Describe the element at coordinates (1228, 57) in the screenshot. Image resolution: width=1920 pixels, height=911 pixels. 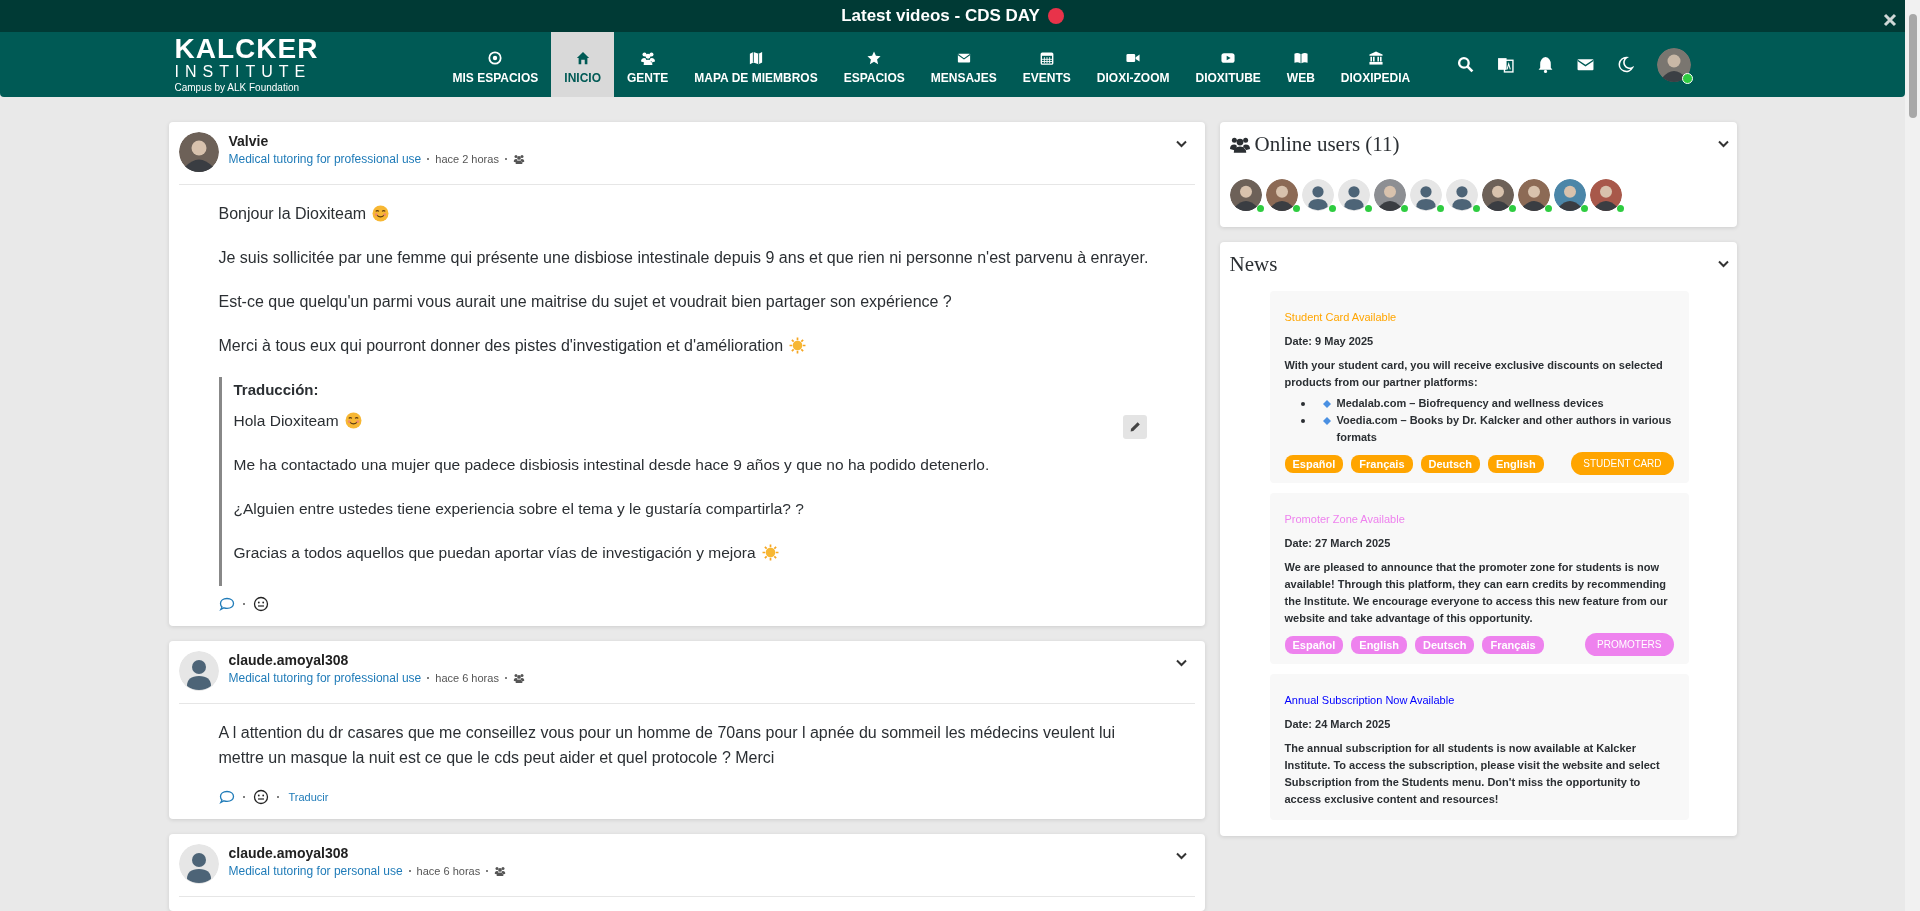
I see `video-play-icon` at that location.